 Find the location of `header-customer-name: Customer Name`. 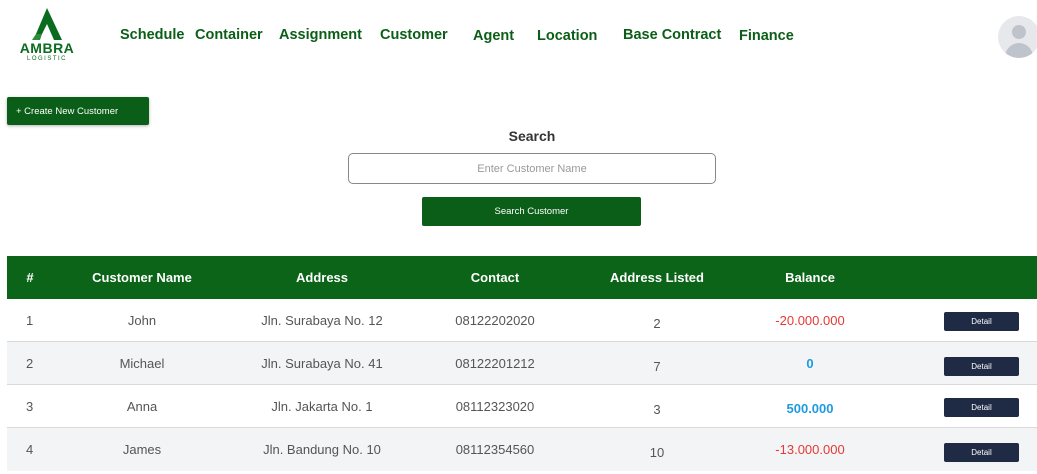

header-customer-name: Customer Name is located at coordinates (142, 277).